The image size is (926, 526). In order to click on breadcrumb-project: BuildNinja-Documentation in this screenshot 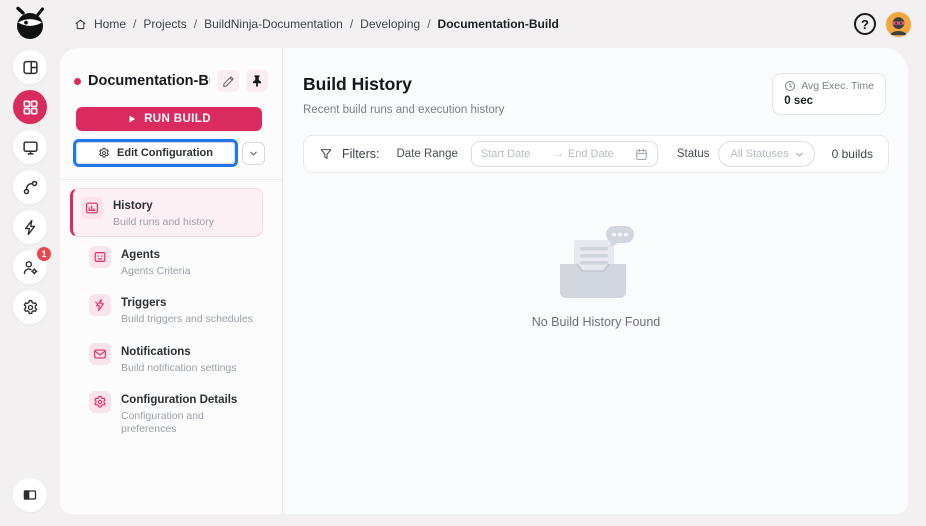, I will do `click(273, 24)`.